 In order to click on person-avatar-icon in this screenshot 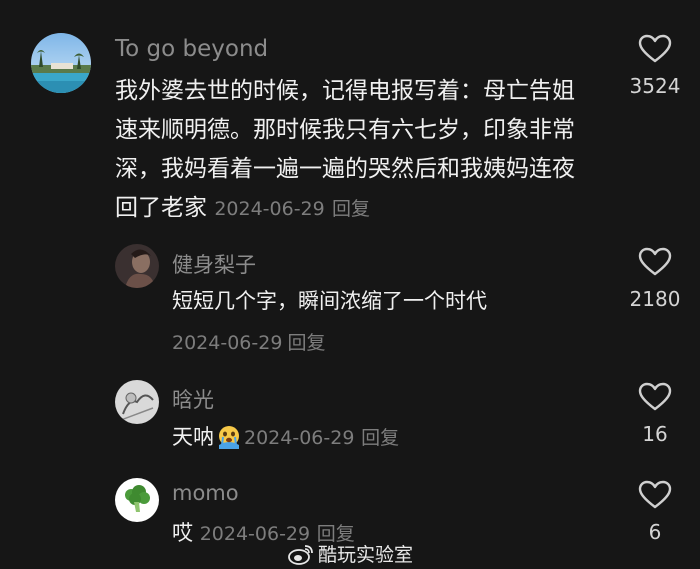, I will do `click(137, 266)`.